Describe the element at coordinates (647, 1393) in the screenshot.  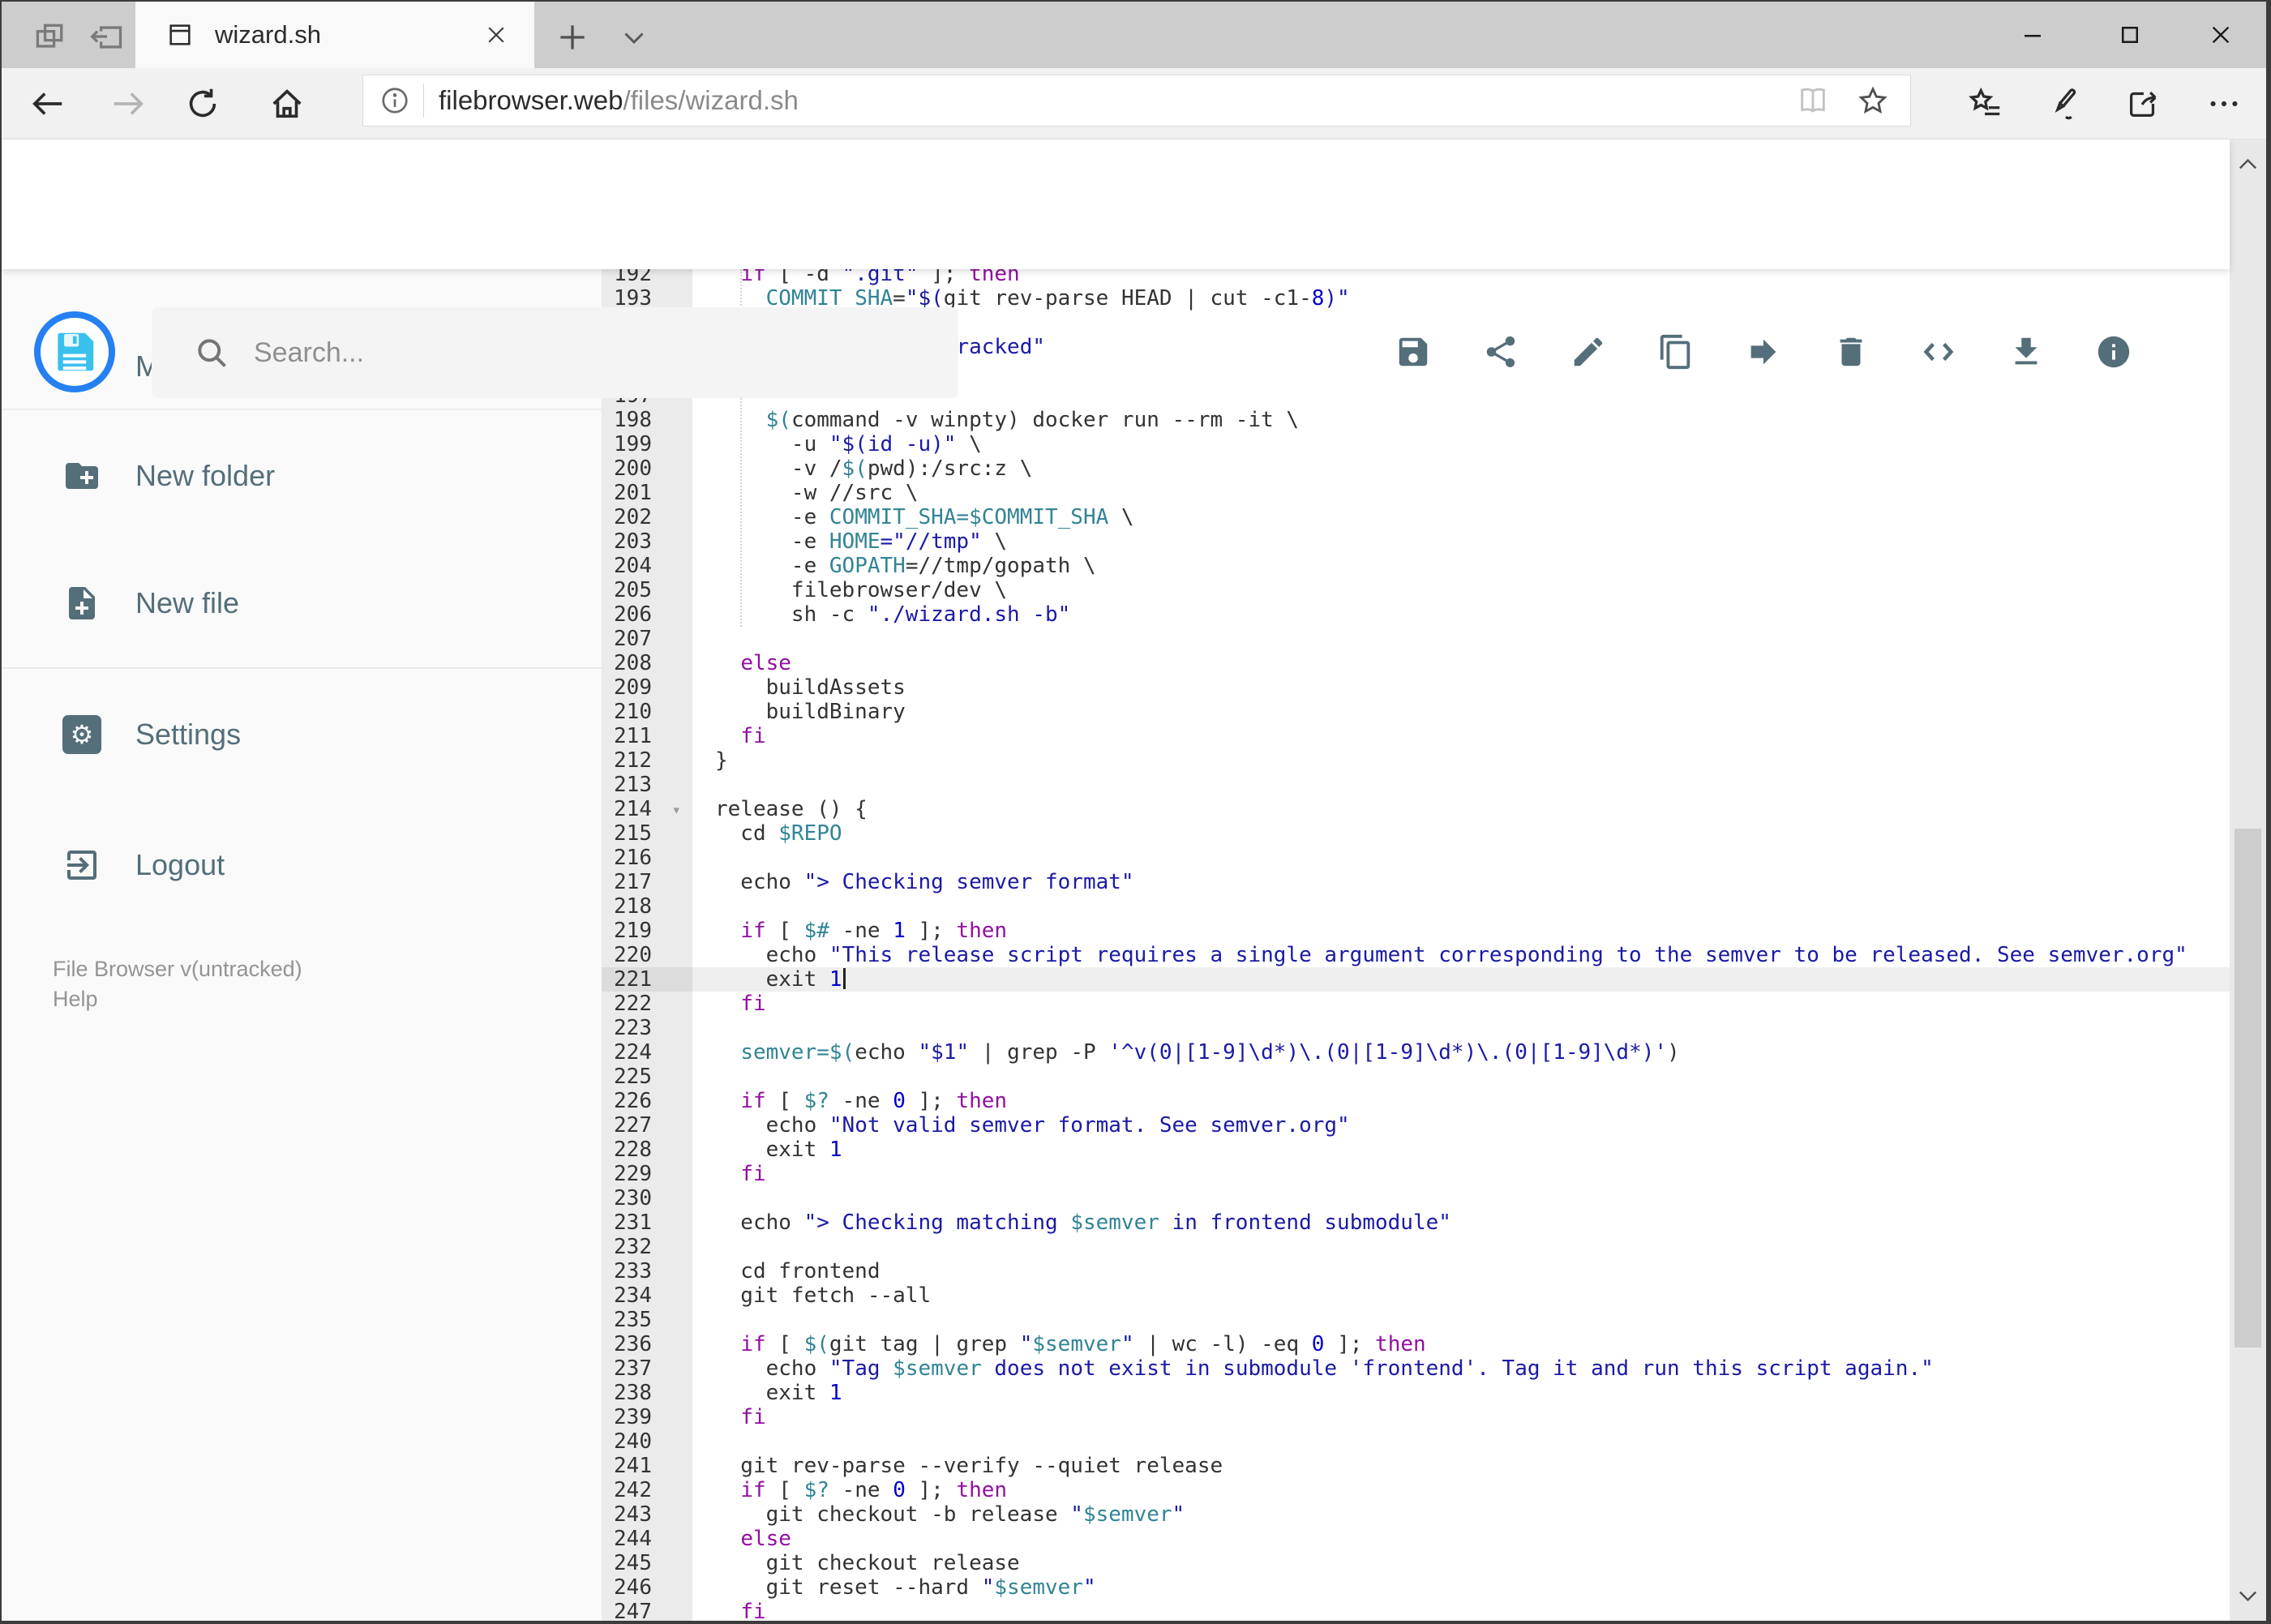
I see `line-number: 238` at that location.